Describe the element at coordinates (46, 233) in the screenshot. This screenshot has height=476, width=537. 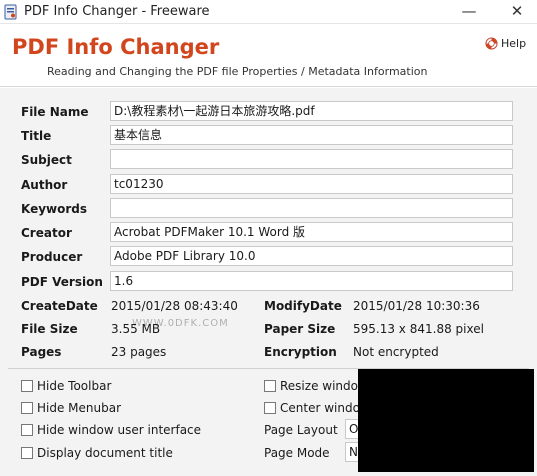
I see `creator-label: Creator` at that location.